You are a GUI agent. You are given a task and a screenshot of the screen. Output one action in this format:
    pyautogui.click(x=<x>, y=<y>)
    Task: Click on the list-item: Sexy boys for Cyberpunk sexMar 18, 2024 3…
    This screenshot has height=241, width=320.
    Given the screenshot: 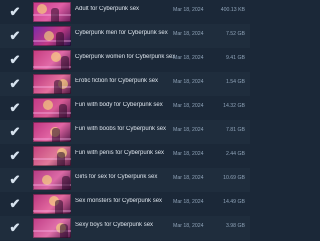 What is the action you would take?
    pyautogui.click(x=125, y=228)
    